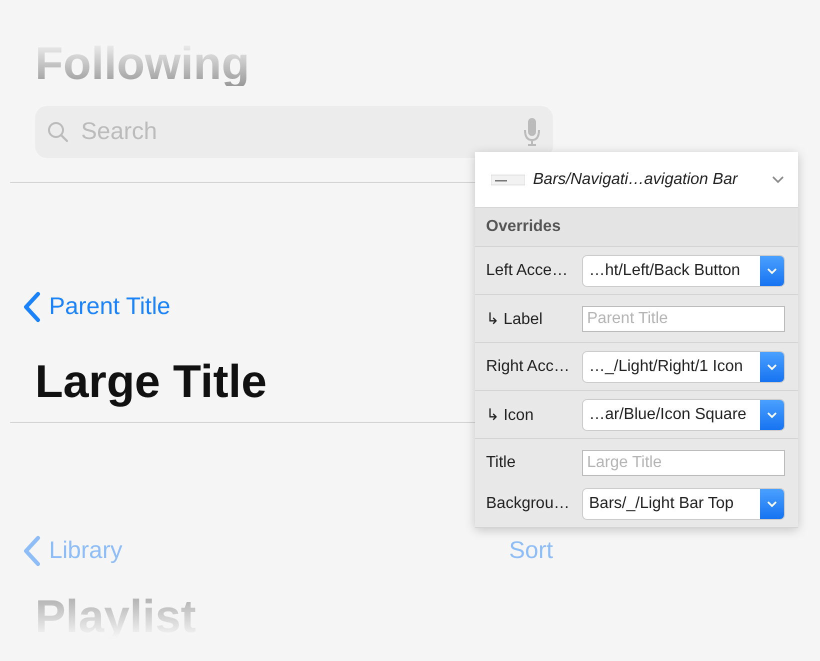 This screenshot has width=820, height=661. Describe the element at coordinates (508, 180) in the screenshot. I see `thumbnail-icon` at that location.